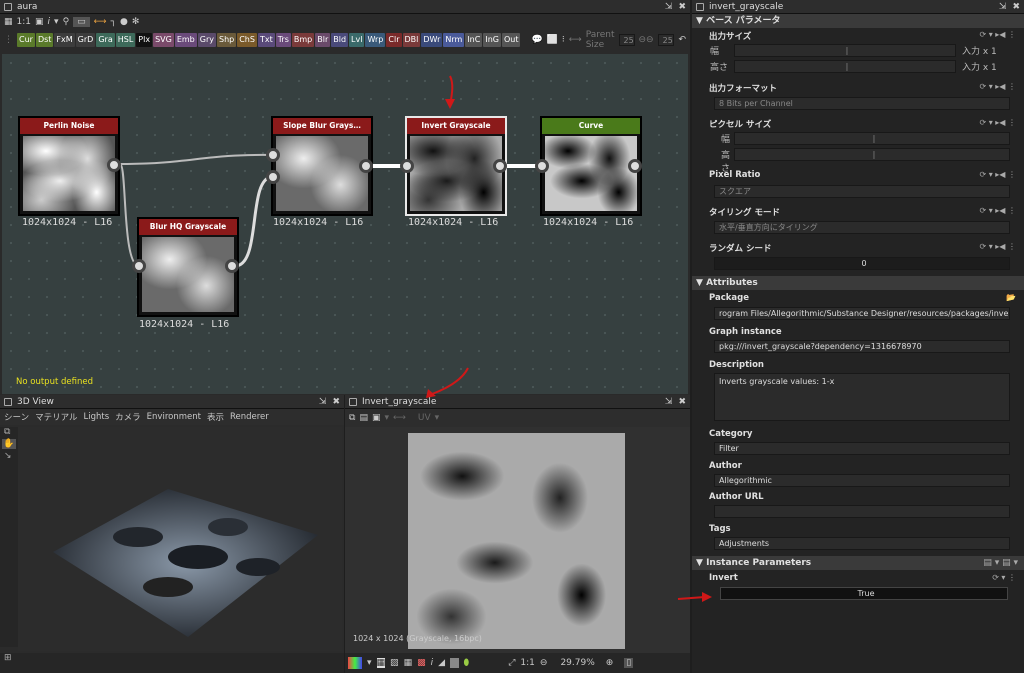 This screenshot has width=1024, height=673. Describe the element at coordinates (577, 663) in the screenshot. I see `zoom-value: 29.79%` at that location.